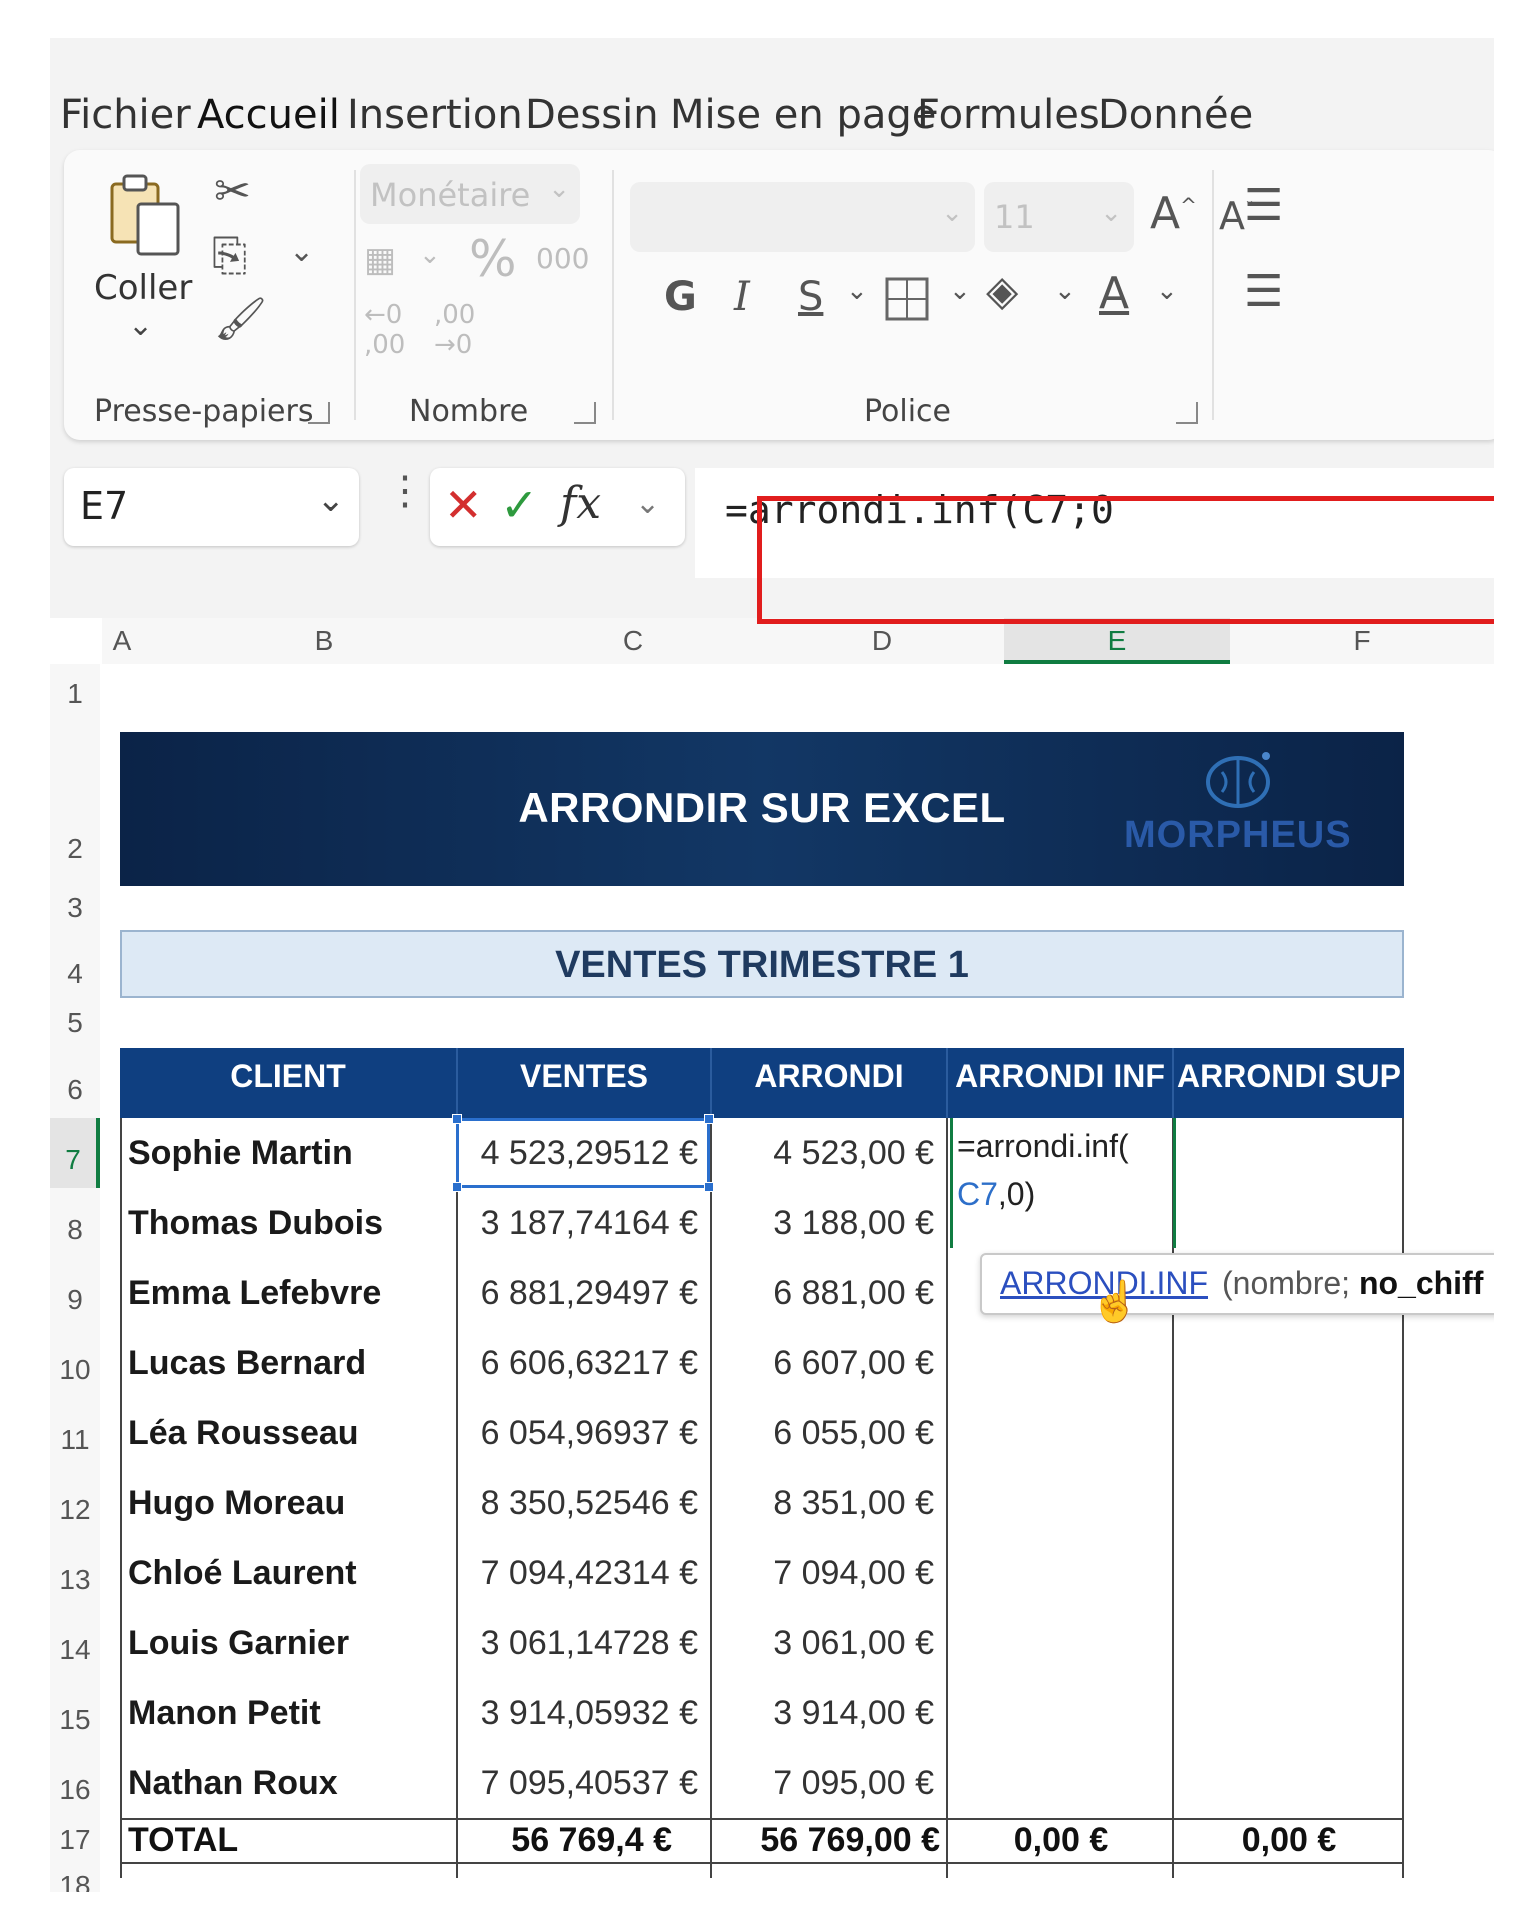  I want to click on arrondi-cell: 3 188,00 €, so click(824, 1223).